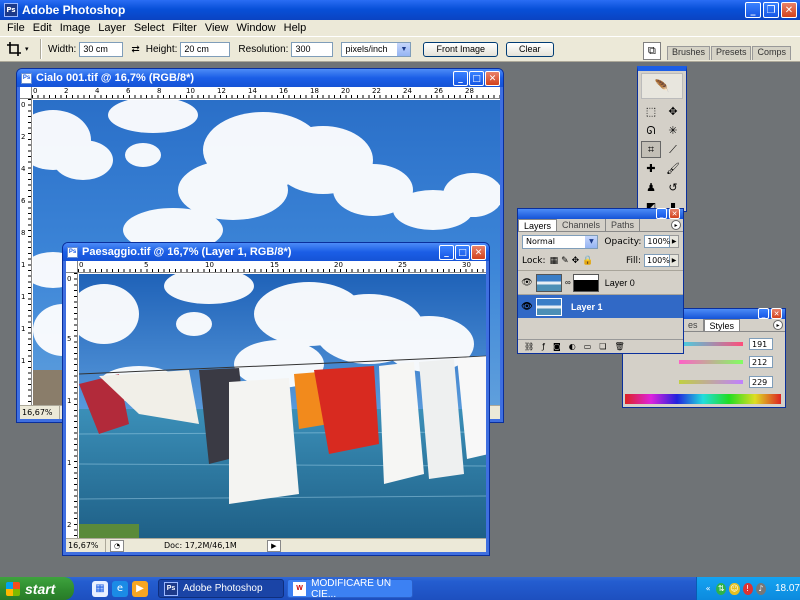 Image resolution: width=800 pixels, height=600 pixels. What do you see at coordinates (117, 545) in the screenshot?
I see `navigator-icon: ◔` at bounding box center [117, 545].